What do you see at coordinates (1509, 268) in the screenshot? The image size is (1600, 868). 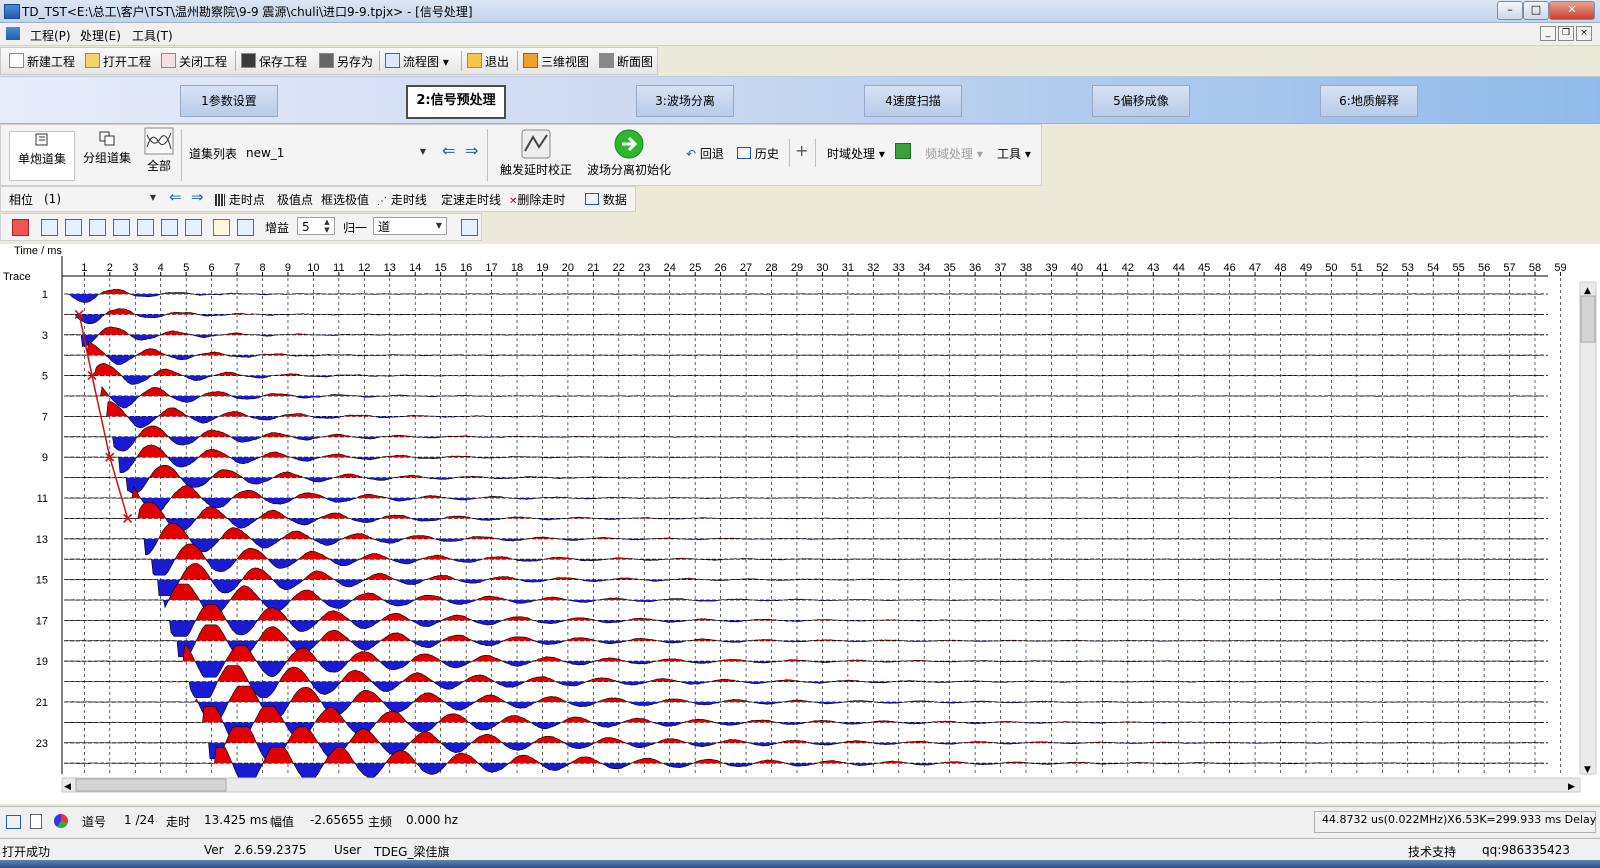 I see `time-tick-label: 57` at bounding box center [1509, 268].